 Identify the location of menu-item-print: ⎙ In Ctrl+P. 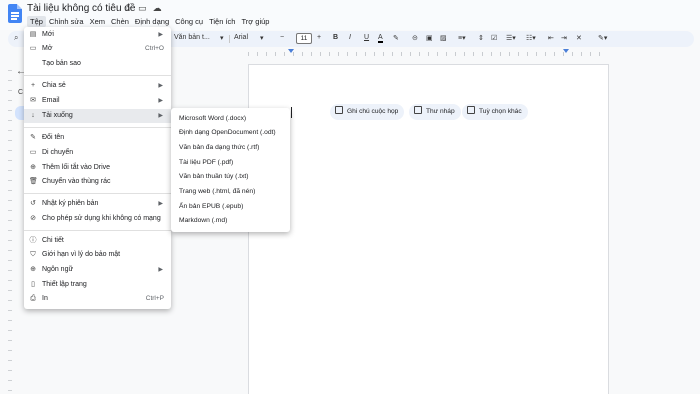
(97, 299).